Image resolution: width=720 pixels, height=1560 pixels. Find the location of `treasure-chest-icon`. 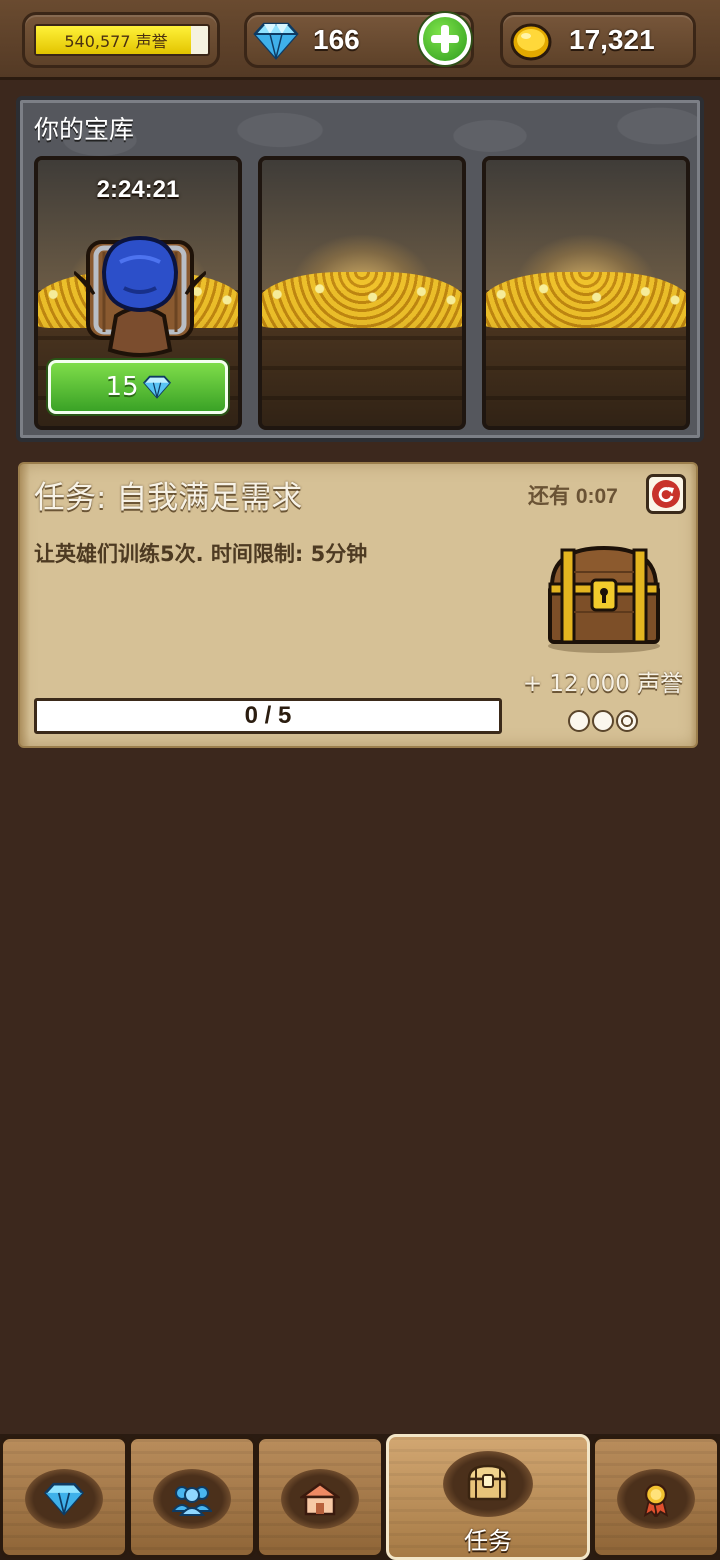

treasure-chest-icon is located at coordinates (604, 599).